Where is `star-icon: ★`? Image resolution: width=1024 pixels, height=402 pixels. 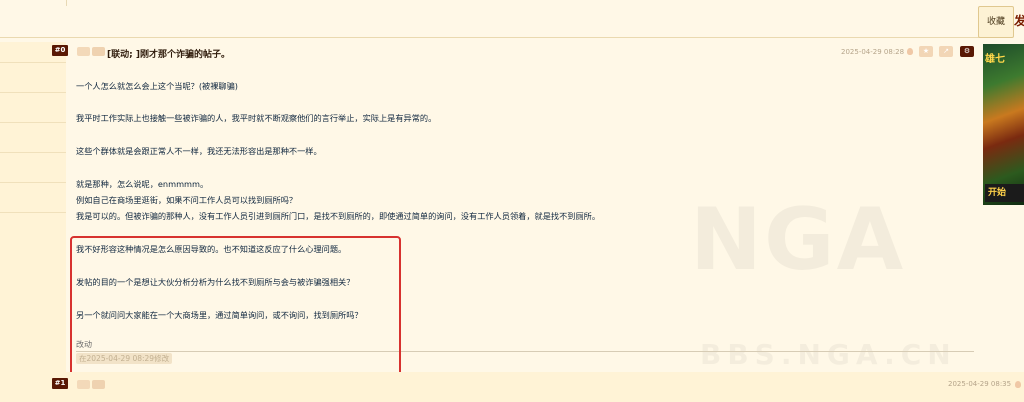
star-icon: ★ is located at coordinates (926, 51).